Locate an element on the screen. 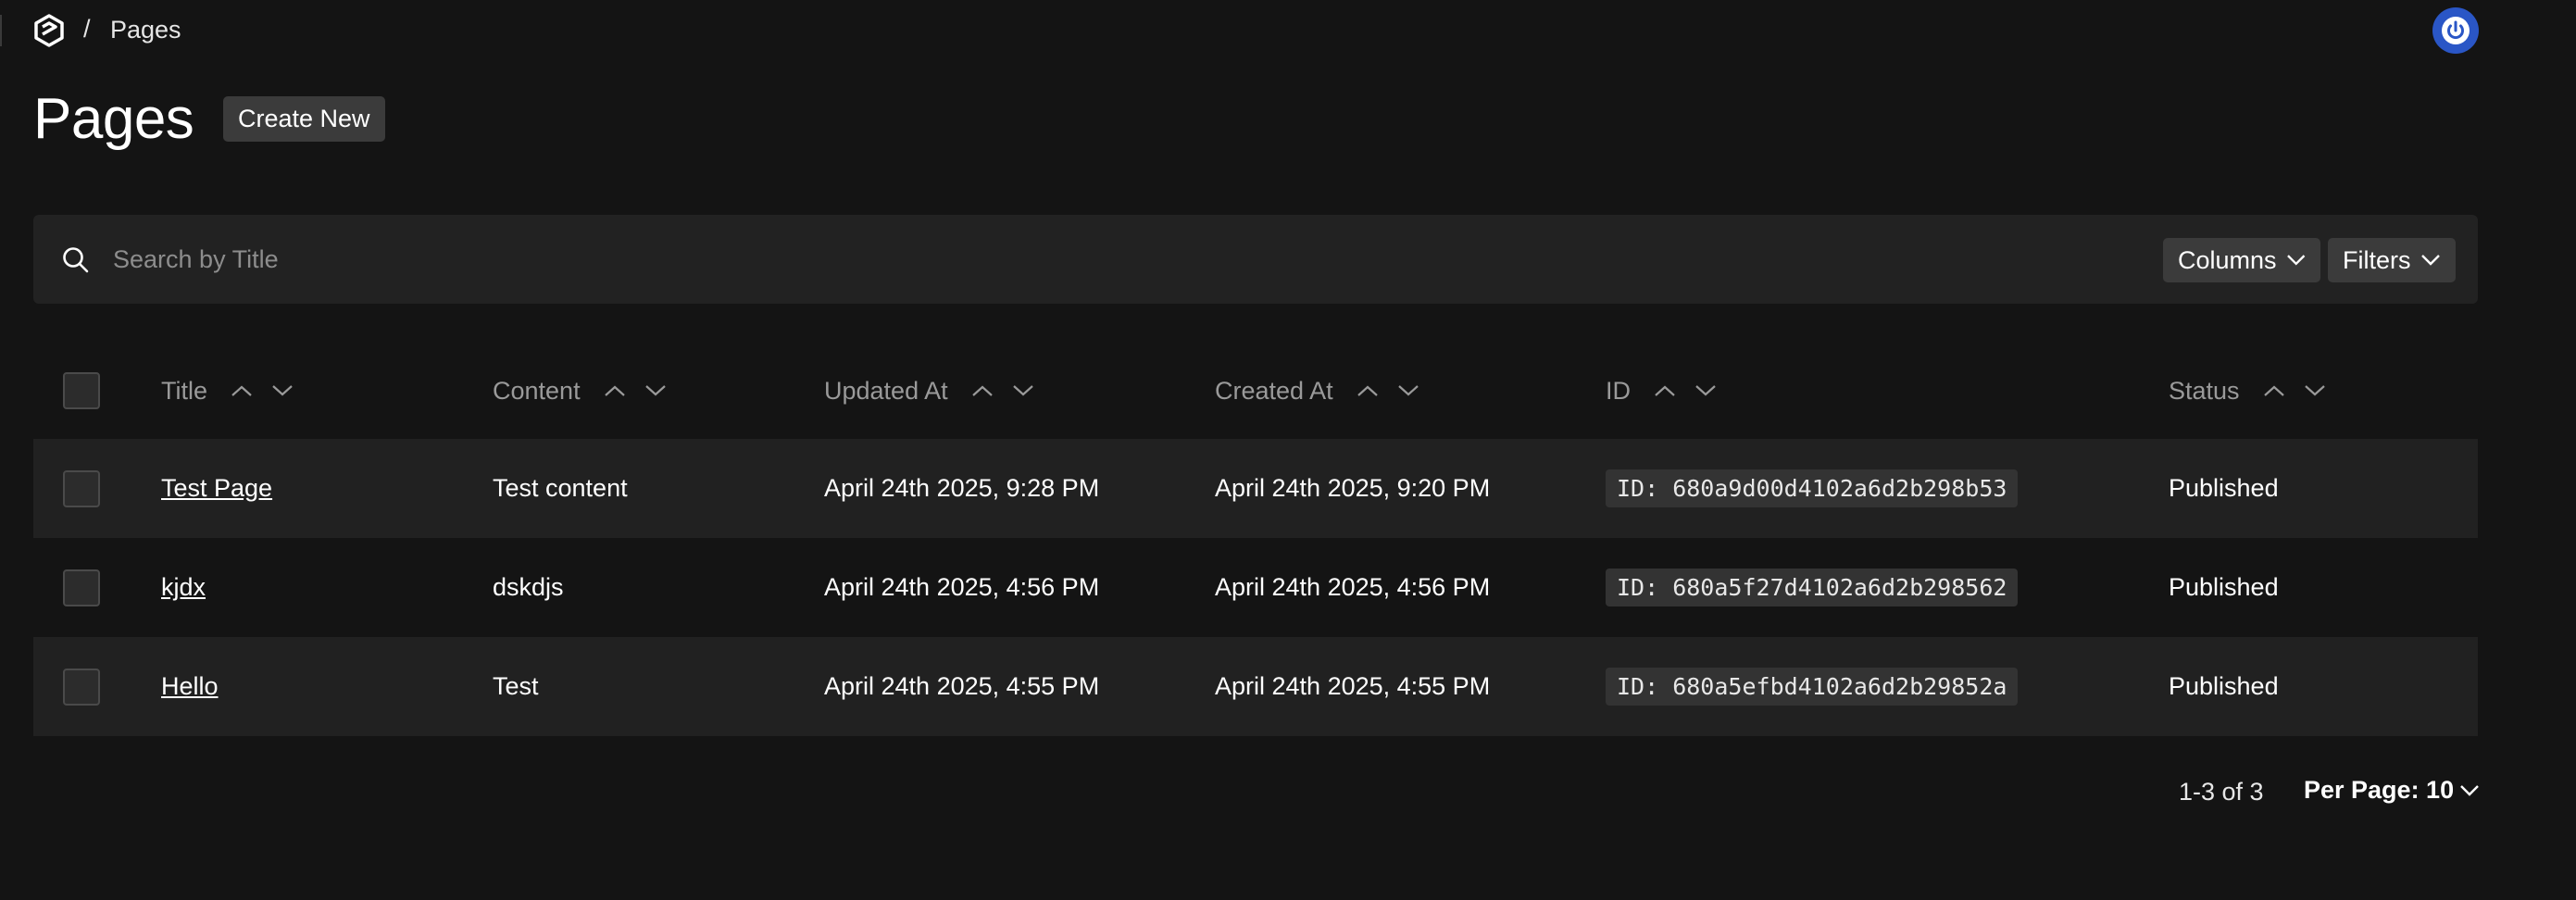 The height and width of the screenshot is (900, 2576). column-content-label: Content is located at coordinates (537, 390).